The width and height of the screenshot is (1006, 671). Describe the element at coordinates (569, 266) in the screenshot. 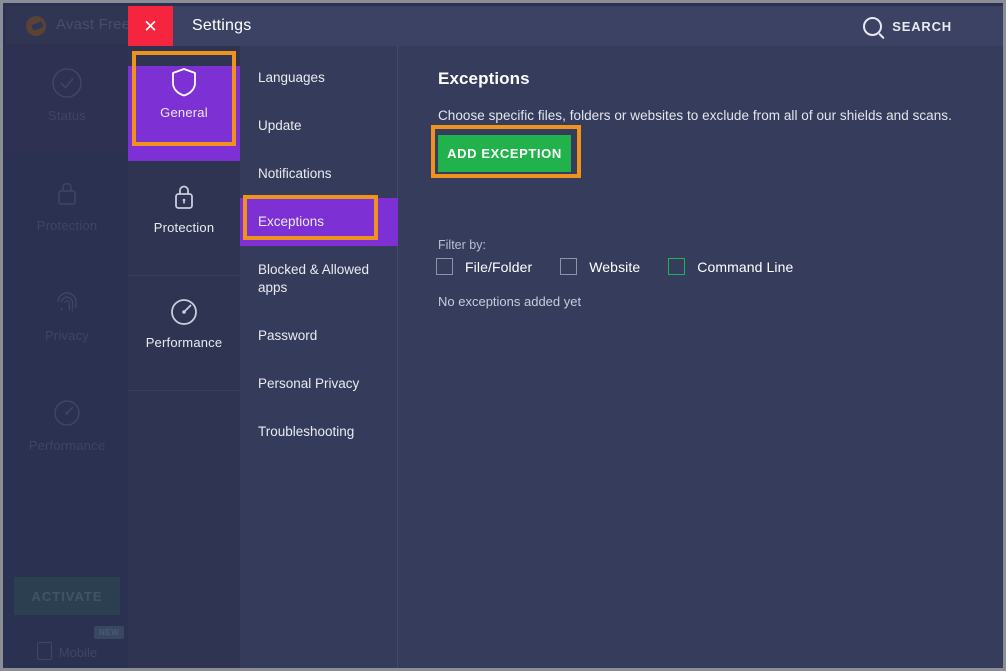

I see `checkbox-website` at that location.